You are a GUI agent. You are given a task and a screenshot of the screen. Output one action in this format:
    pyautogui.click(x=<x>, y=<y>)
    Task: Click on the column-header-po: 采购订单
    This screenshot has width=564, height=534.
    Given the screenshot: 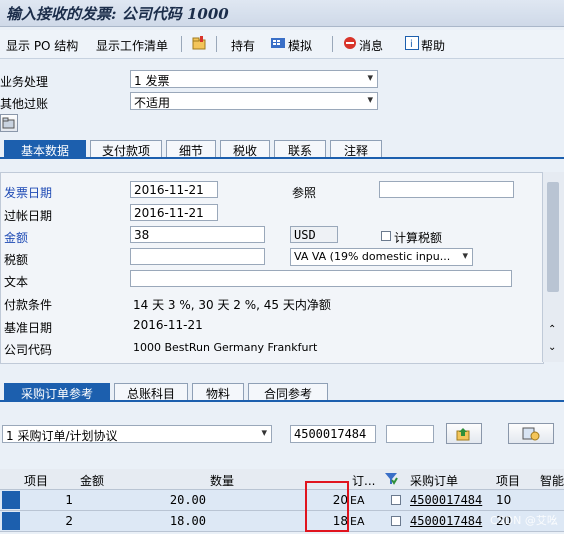 What is the action you would take?
    pyautogui.click(x=434, y=480)
    